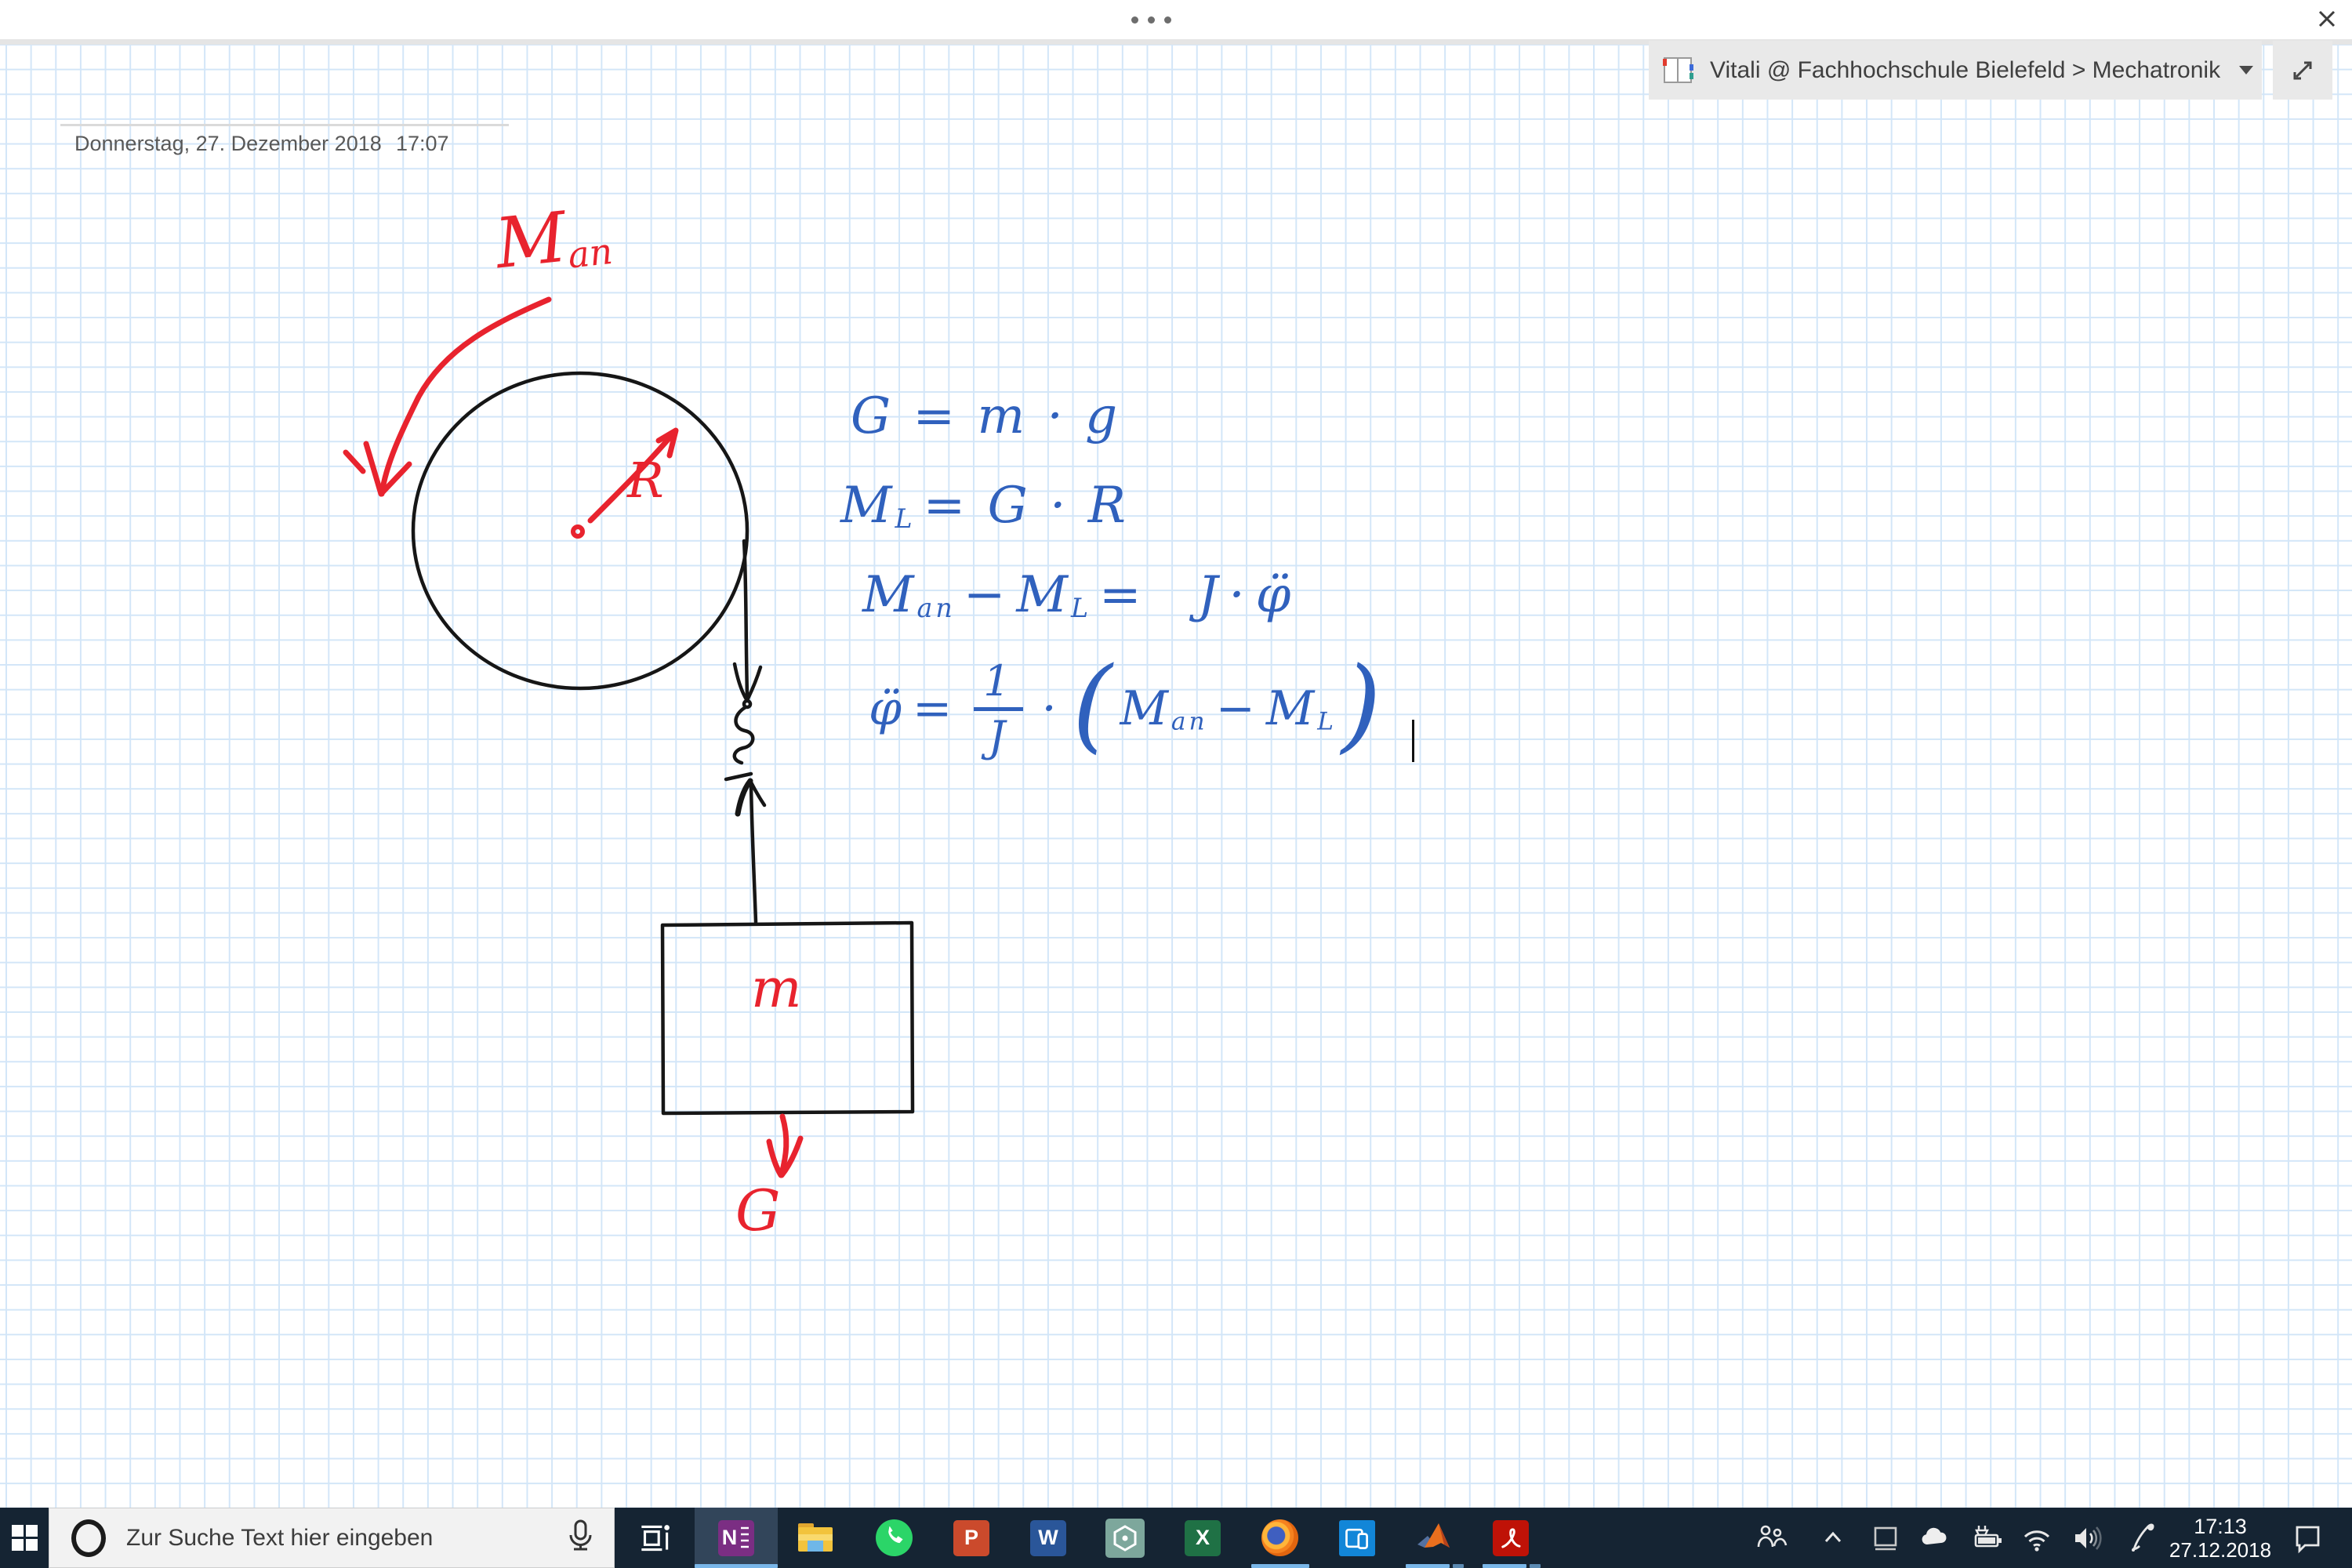  I want to click on clock-date: 27.12.2018, so click(2220, 1549).